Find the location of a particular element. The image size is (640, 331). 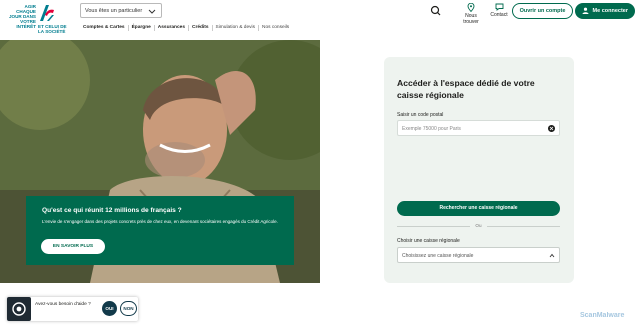

scanmalware-watermark: ScanMalware is located at coordinates (602, 315).